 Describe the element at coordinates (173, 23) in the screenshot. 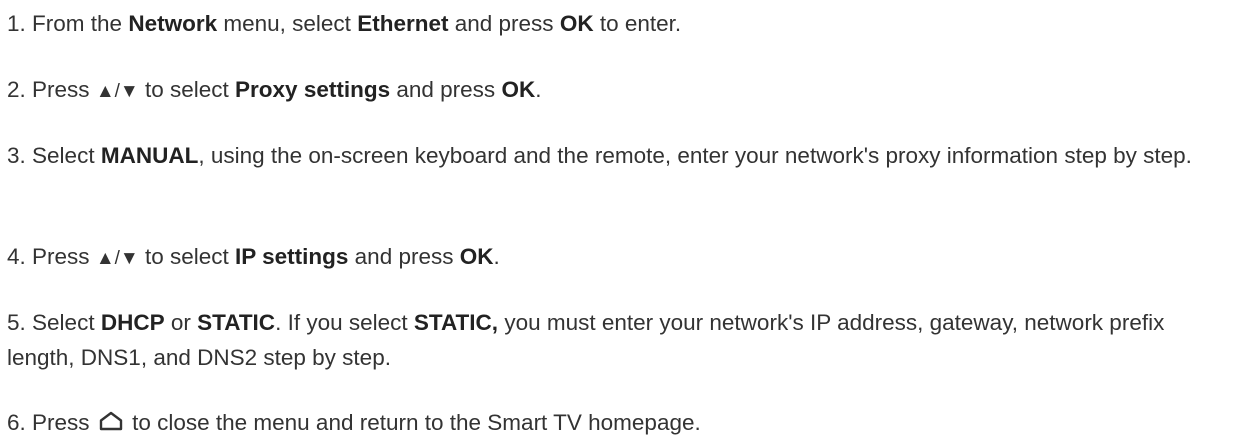

I see `menu-name: Network` at that location.